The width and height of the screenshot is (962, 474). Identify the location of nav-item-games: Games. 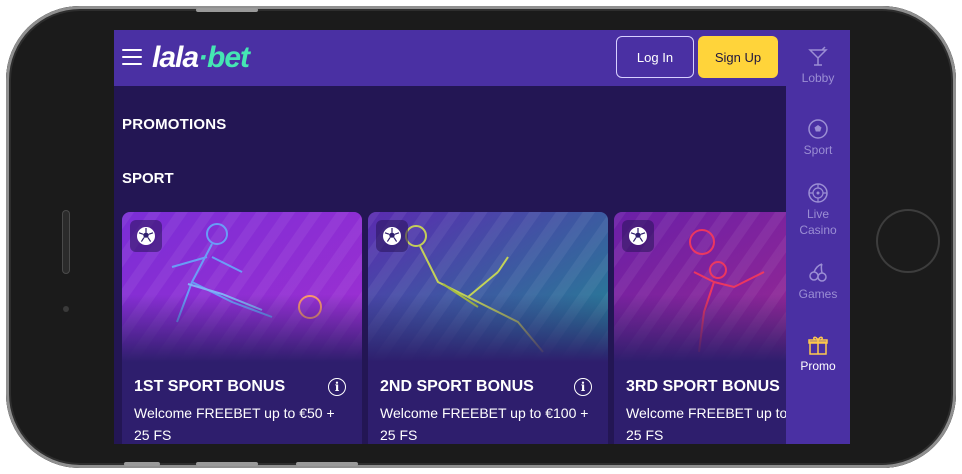
(818, 282).